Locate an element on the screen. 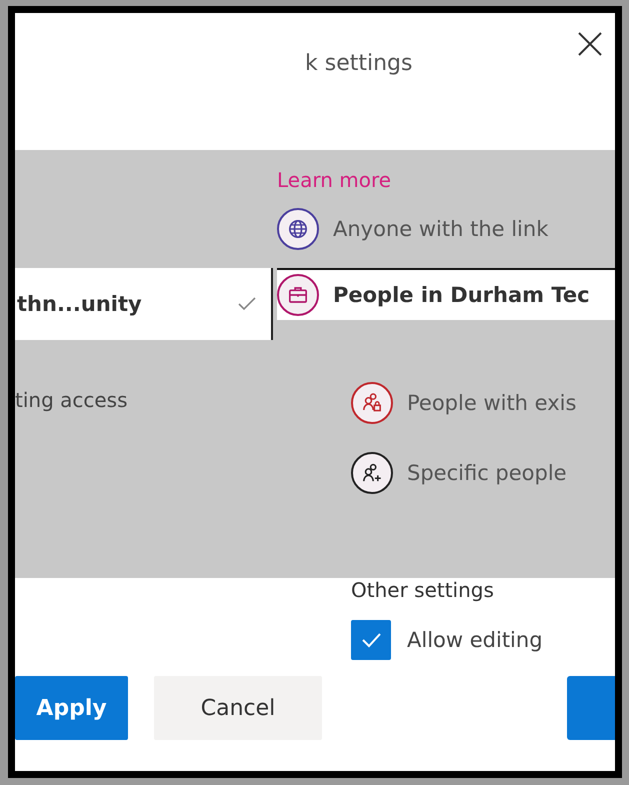  share-option: People in Durham Tec is located at coordinates (446, 294).